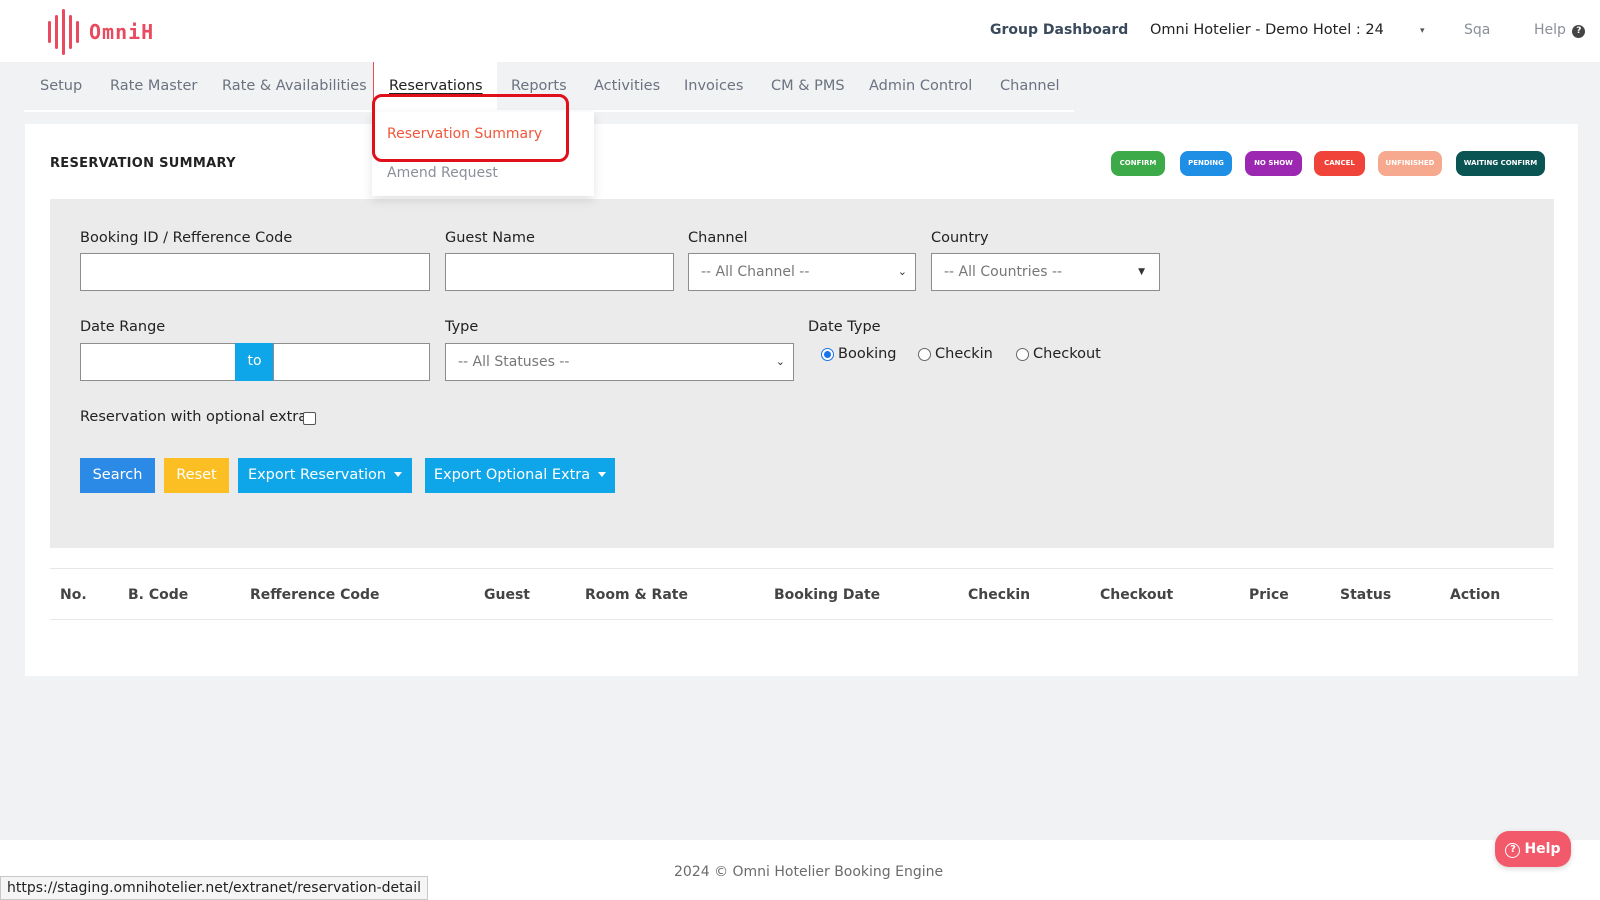 This screenshot has width=1600, height=900. What do you see at coordinates (1366, 595) in the screenshot?
I see `column-status: Status` at bounding box center [1366, 595].